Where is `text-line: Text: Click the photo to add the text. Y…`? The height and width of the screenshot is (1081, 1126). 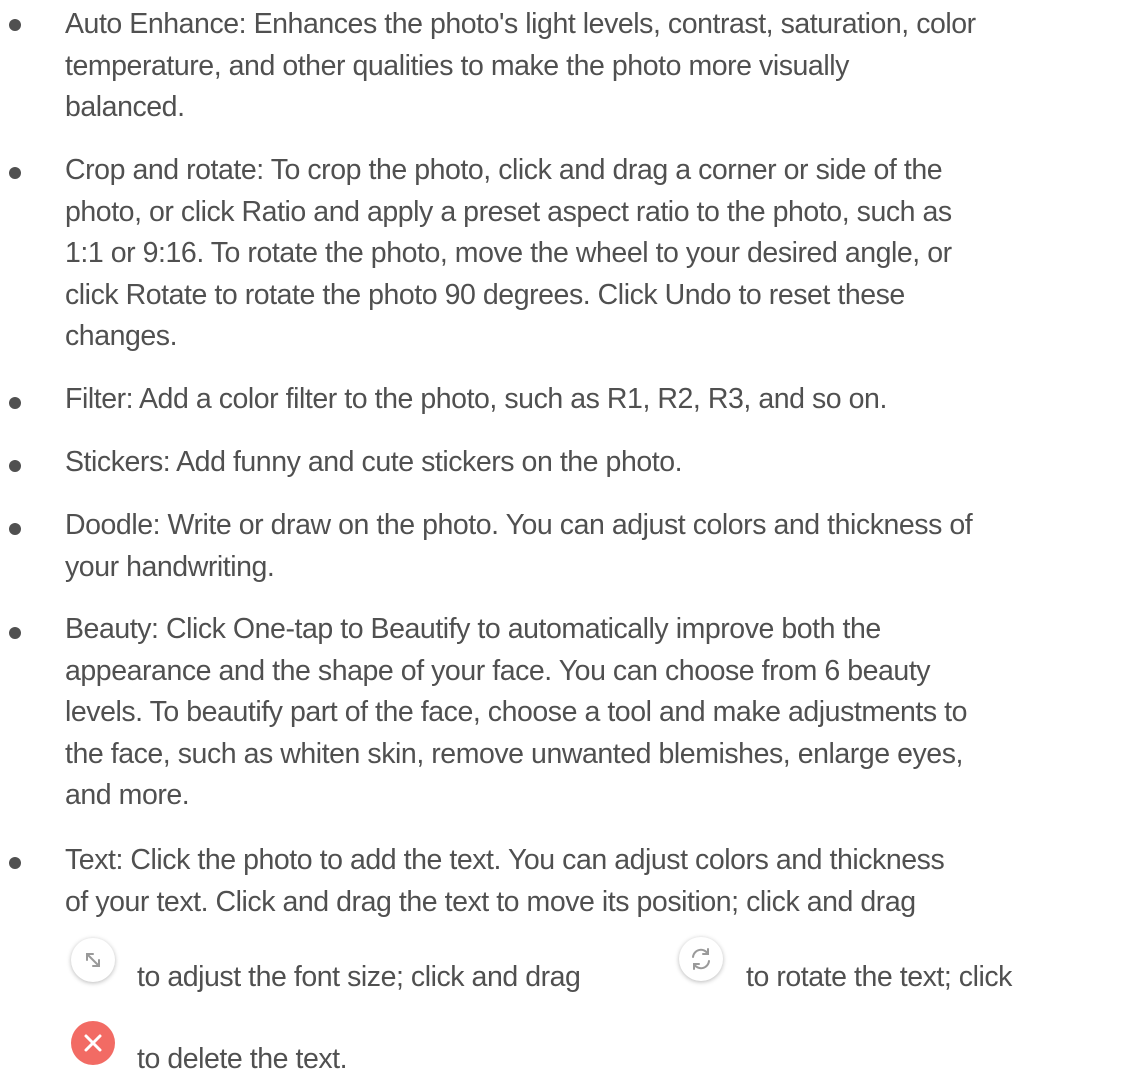
text-line: Text: Click the photo to add the text. Y… is located at coordinates (505, 860).